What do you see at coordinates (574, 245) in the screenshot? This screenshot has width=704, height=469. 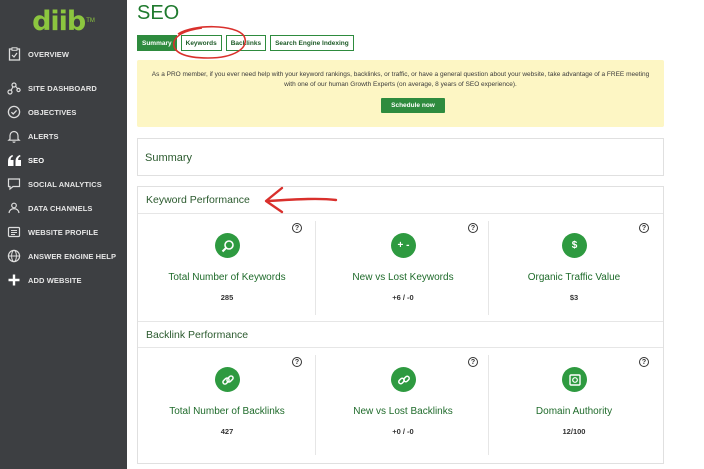 I see `dollar-icon: $` at bounding box center [574, 245].